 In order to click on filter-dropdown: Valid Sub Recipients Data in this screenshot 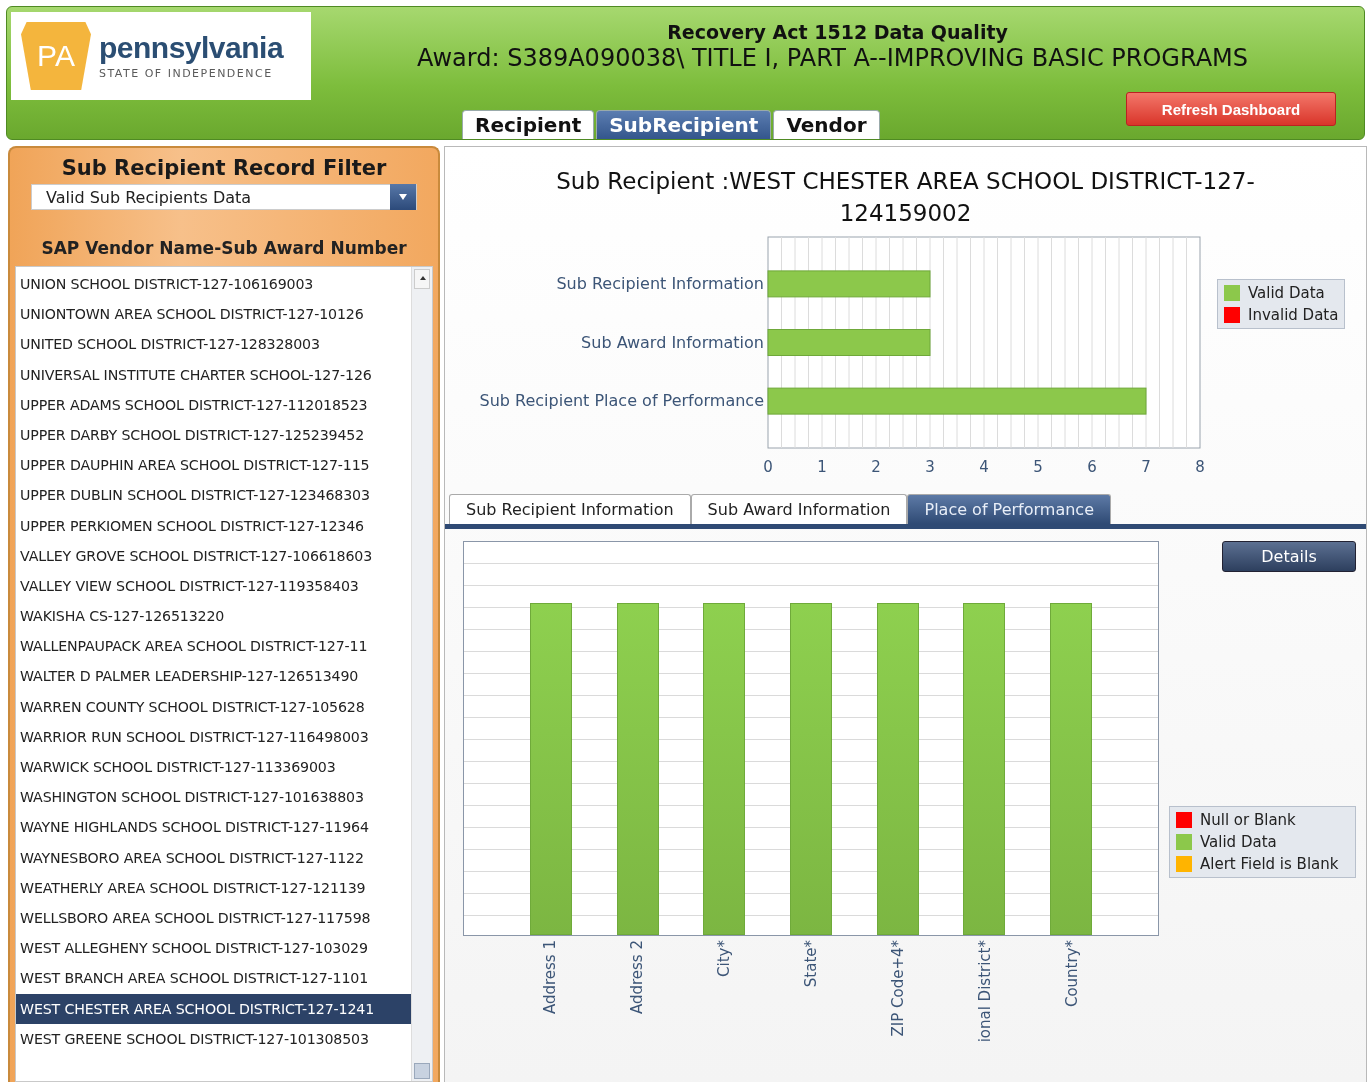, I will do `click(224, 197)`.